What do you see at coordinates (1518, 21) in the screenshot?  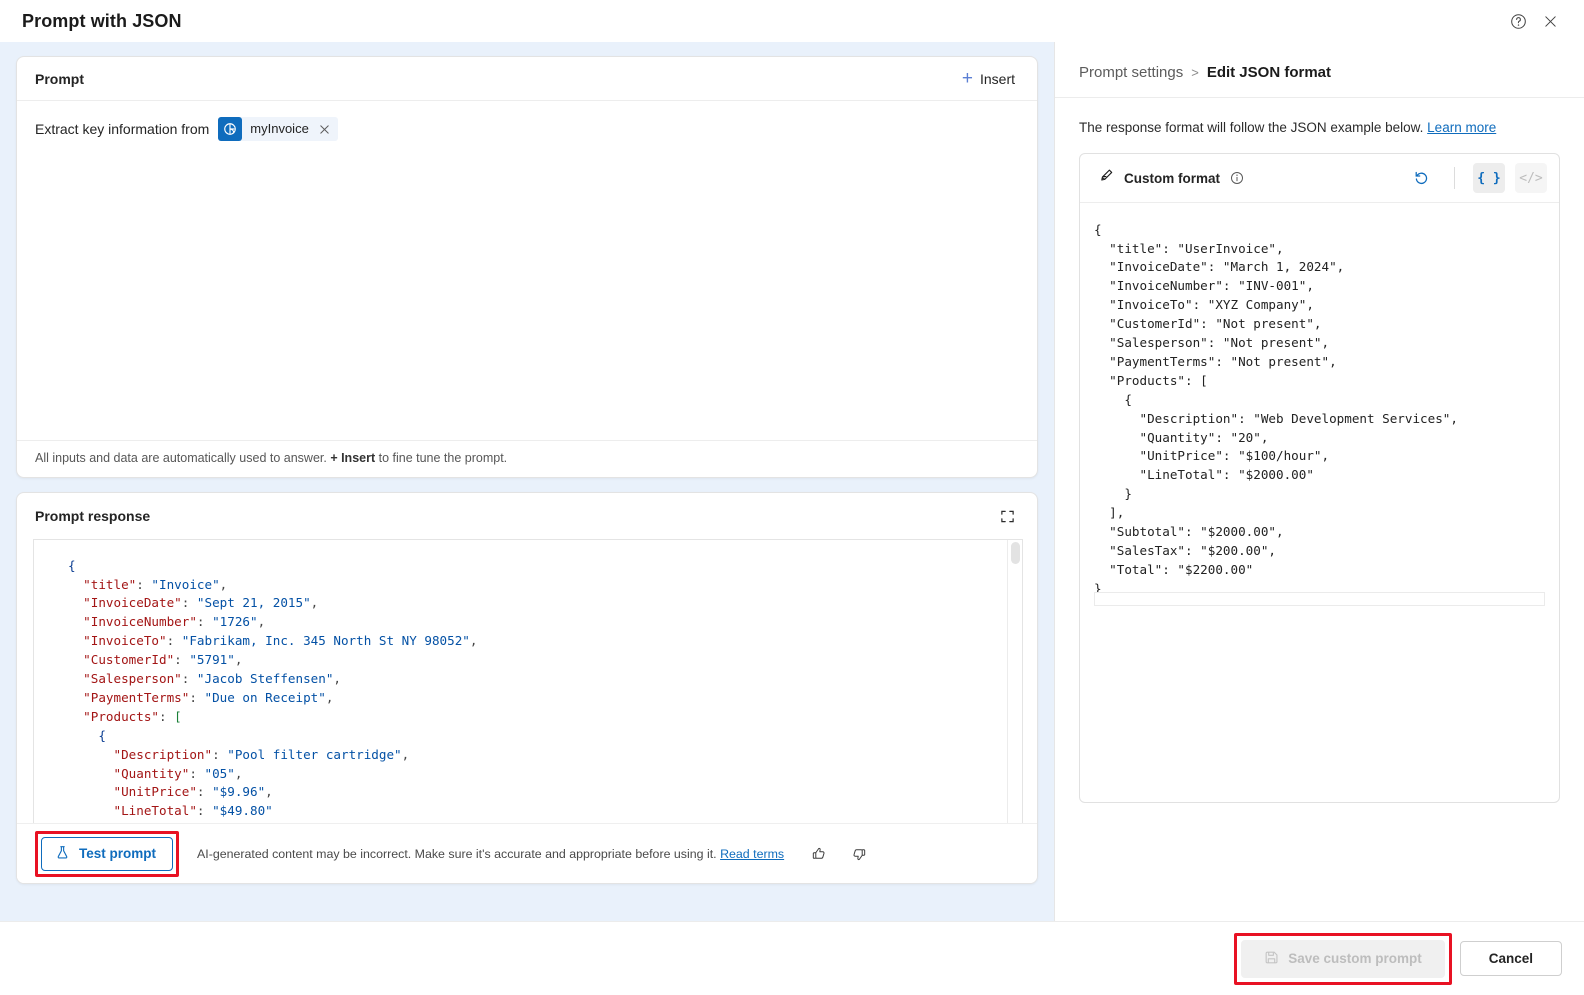 I see `help-circle-icon` at bounding box center [1518, 21].